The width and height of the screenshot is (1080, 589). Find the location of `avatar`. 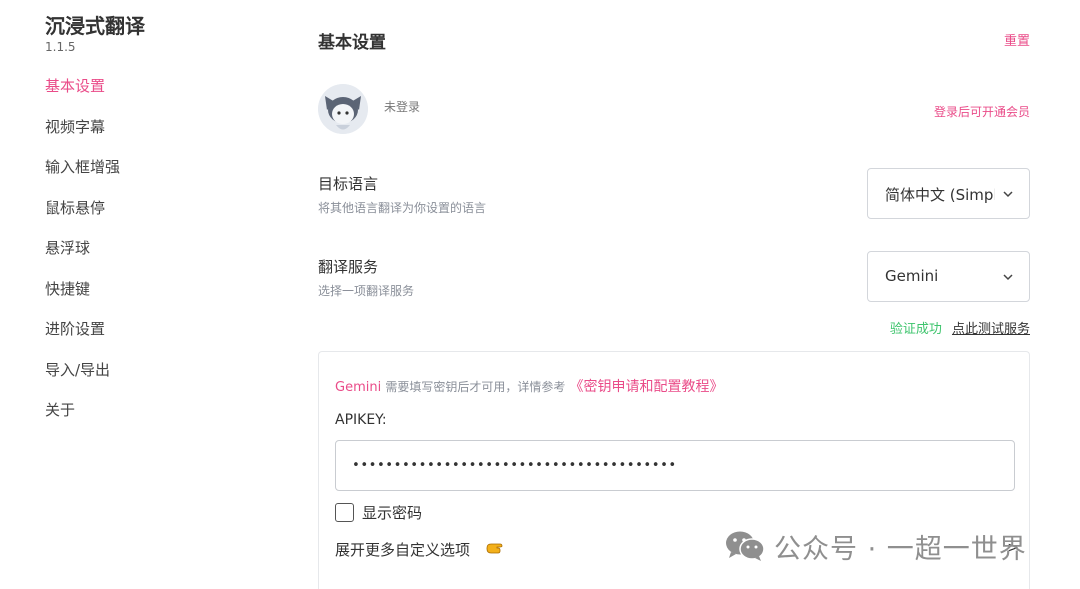

avatar is located at coordinates (343, 109).